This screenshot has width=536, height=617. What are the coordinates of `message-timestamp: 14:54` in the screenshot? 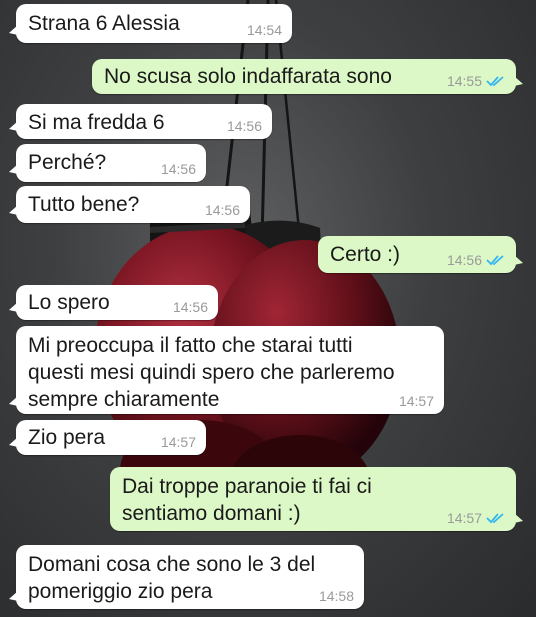 It's located at (264, 30).